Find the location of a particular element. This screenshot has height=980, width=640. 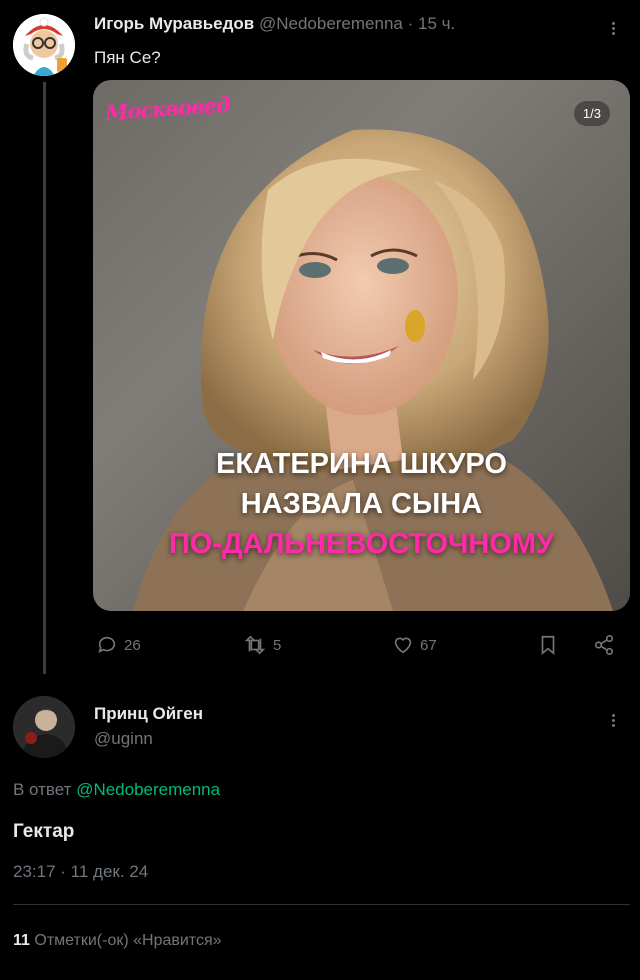

retweet-button: 5 is located at coordinates (262, 645).